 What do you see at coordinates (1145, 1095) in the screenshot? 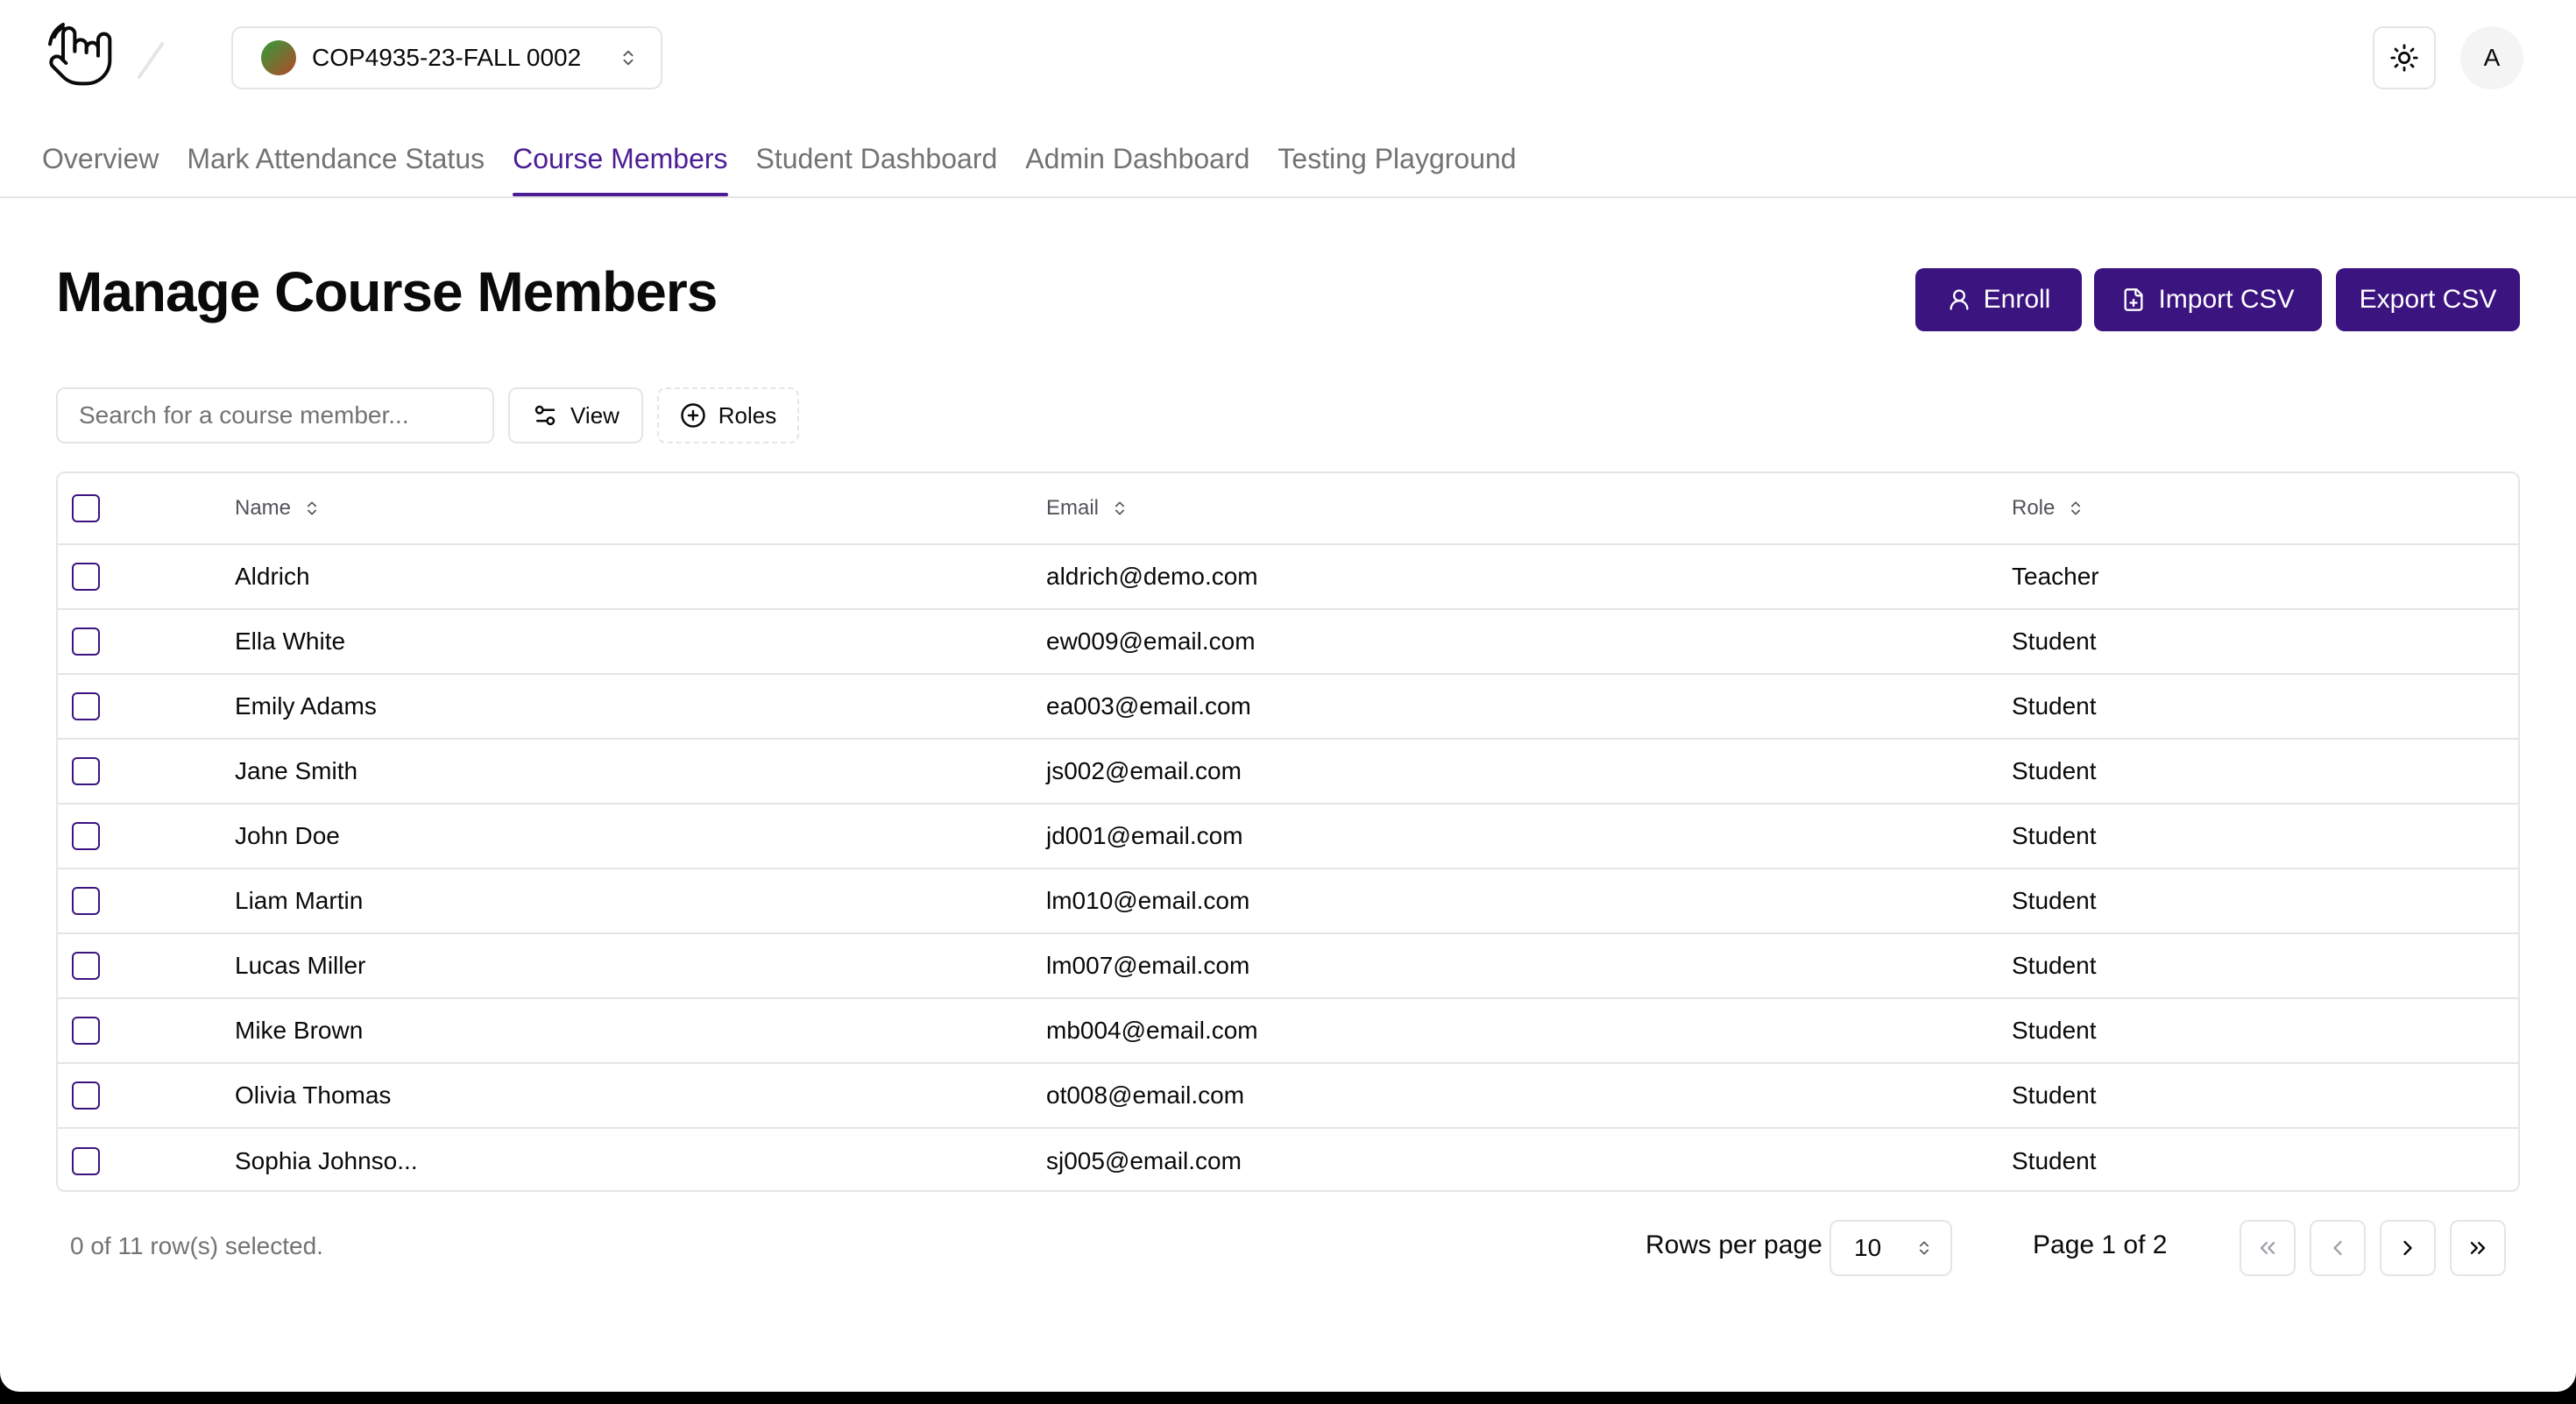
I see `member-email: ot008@email.com` at bounding box center [1145, 1095].